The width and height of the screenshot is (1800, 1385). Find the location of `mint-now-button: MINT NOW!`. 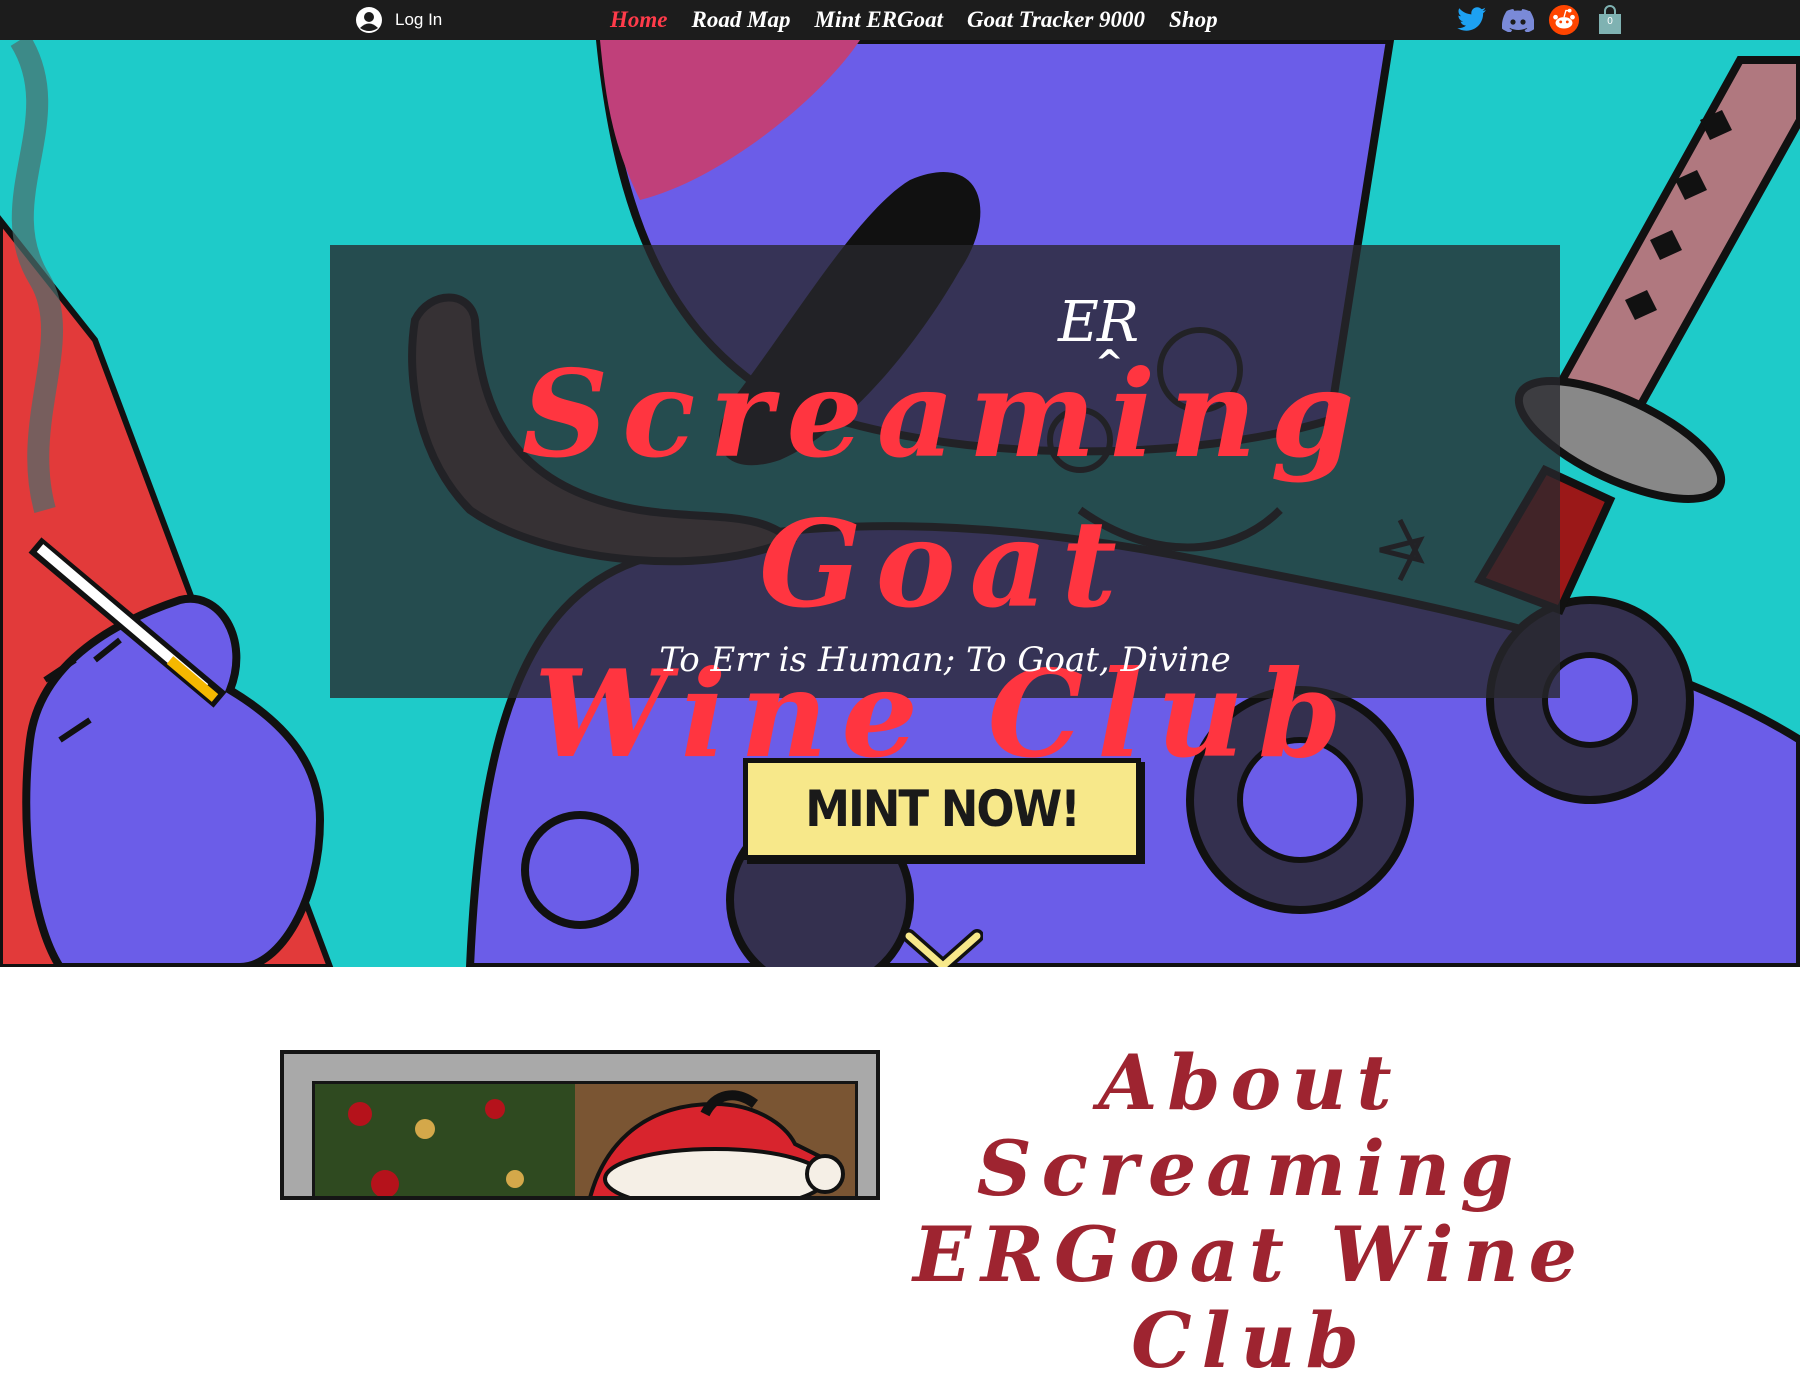

mint-now-button: MINT NOW! is located at coordinates (942, 809).